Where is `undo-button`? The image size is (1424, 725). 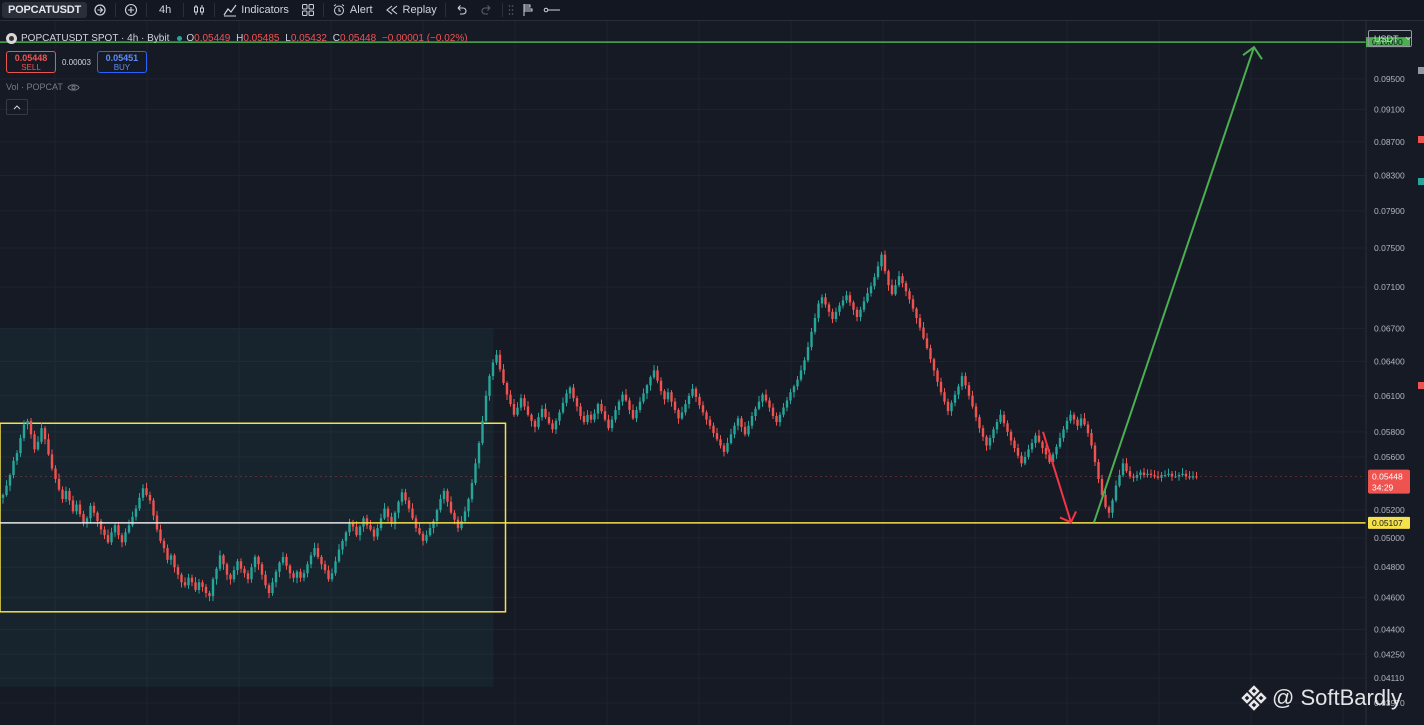 undo-button is located at coordinates (461, 10).